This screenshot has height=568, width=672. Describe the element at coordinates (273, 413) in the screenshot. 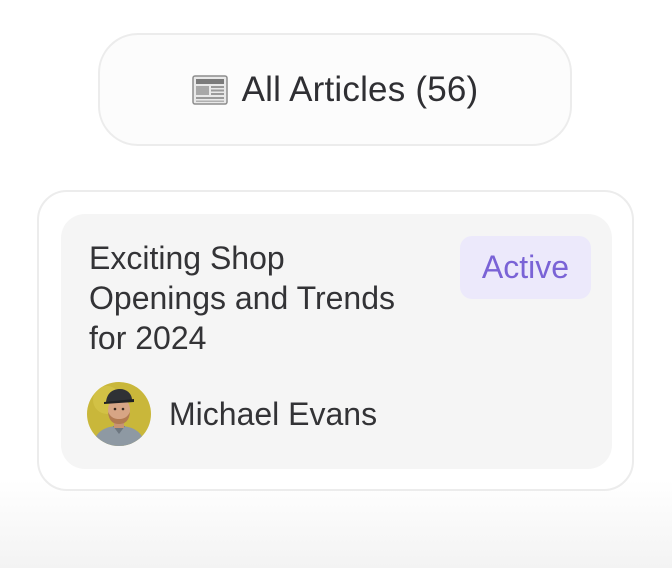

I see `author-name: Michael Evans` at that location.